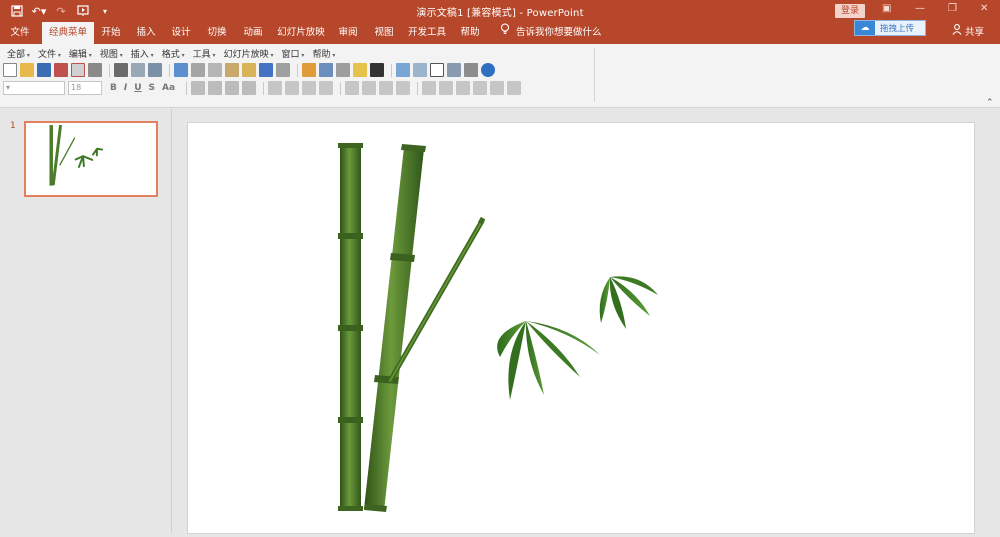 Image resolution: width=1000 pixels, height=537 pixels. What do you see at coordinates (292, 88) in the screenshot?
I see `columns-icon` at bounding box center [292, 88].